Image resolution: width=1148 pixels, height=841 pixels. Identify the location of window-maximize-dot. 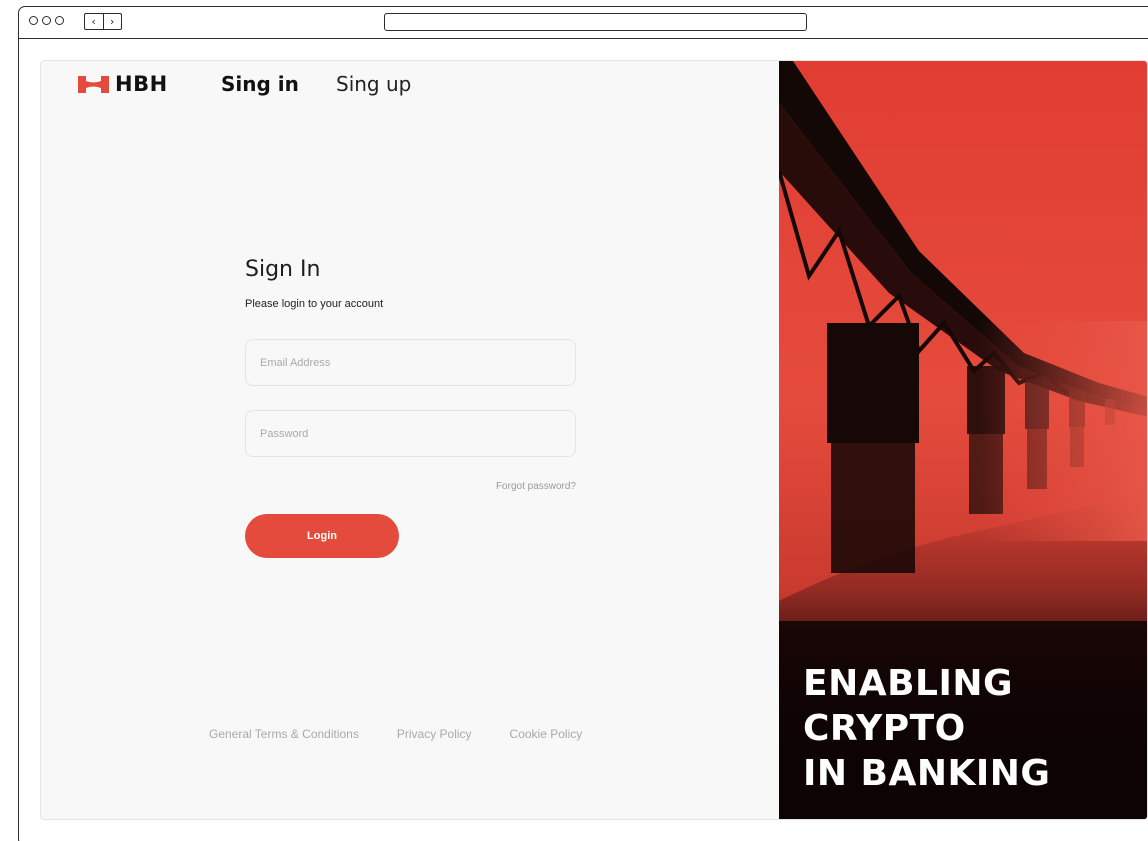
(59, 20).